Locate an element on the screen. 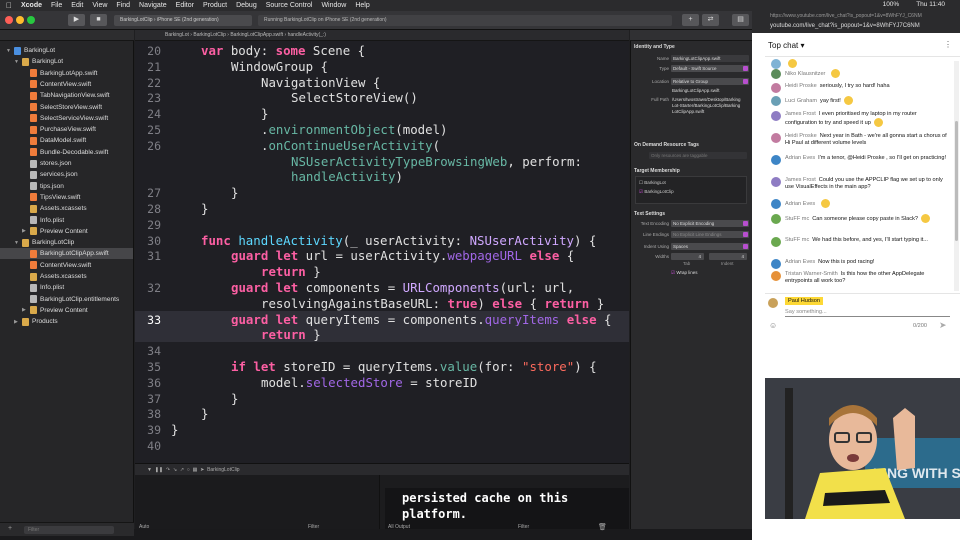  message-author: Heidi Proske is located at coordinates (801, 86).